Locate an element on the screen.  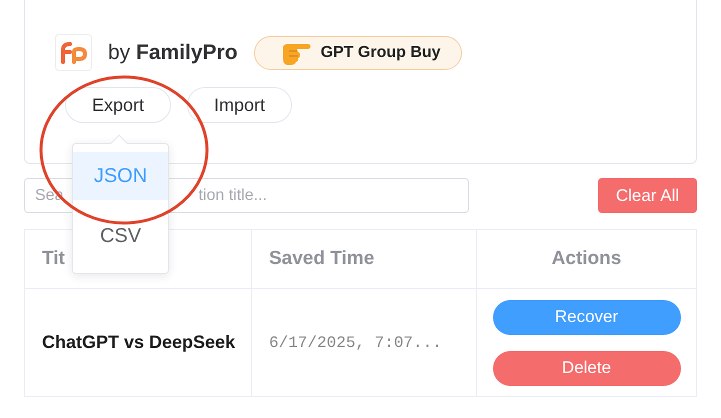
clear-all-button: Clear All is located at coordinates (647, 195).